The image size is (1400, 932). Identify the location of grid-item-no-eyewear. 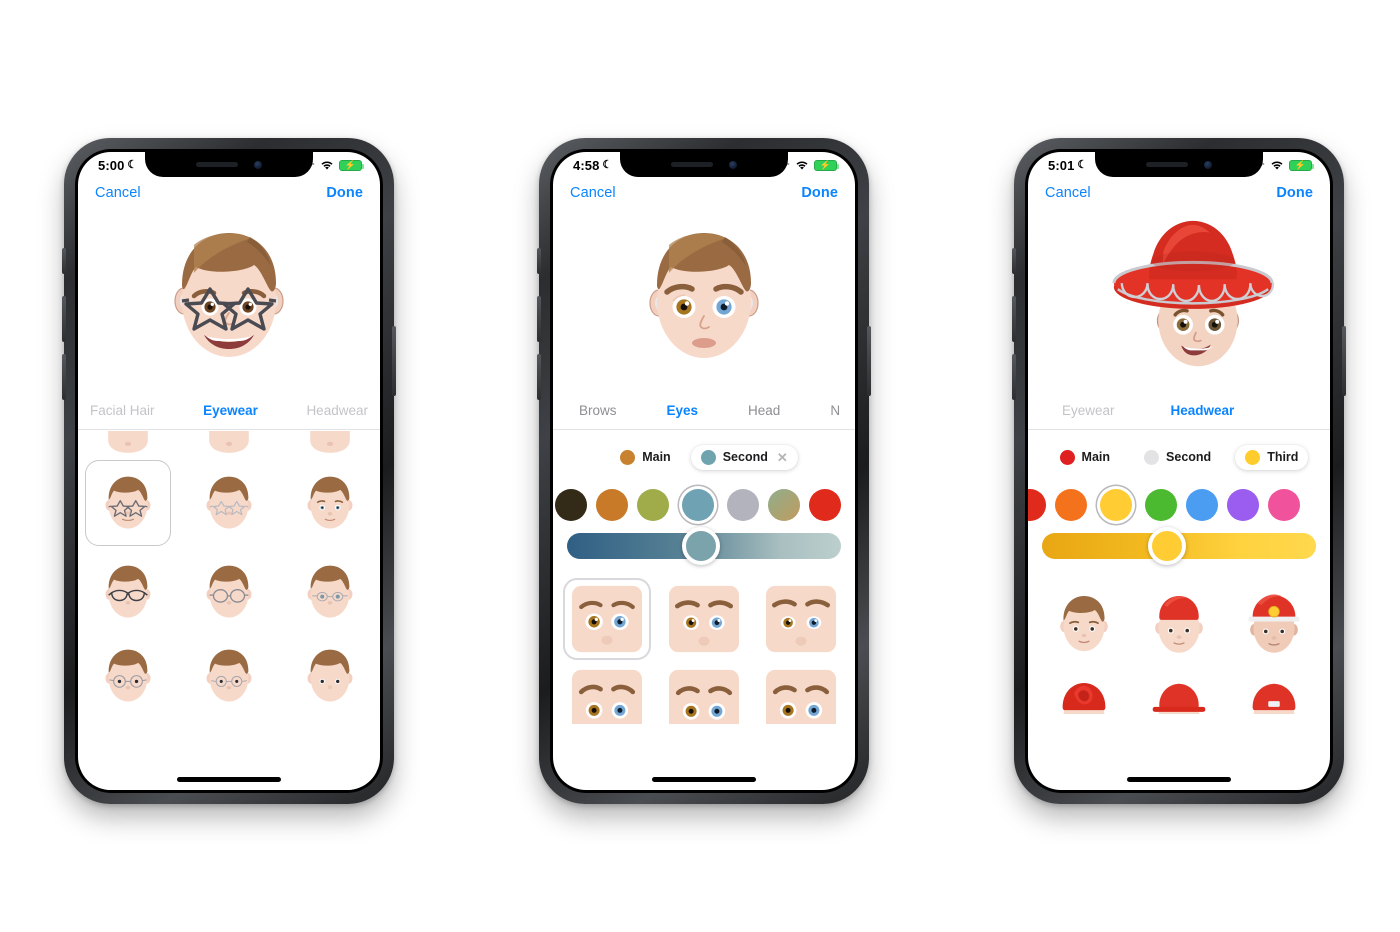
(329, 503).